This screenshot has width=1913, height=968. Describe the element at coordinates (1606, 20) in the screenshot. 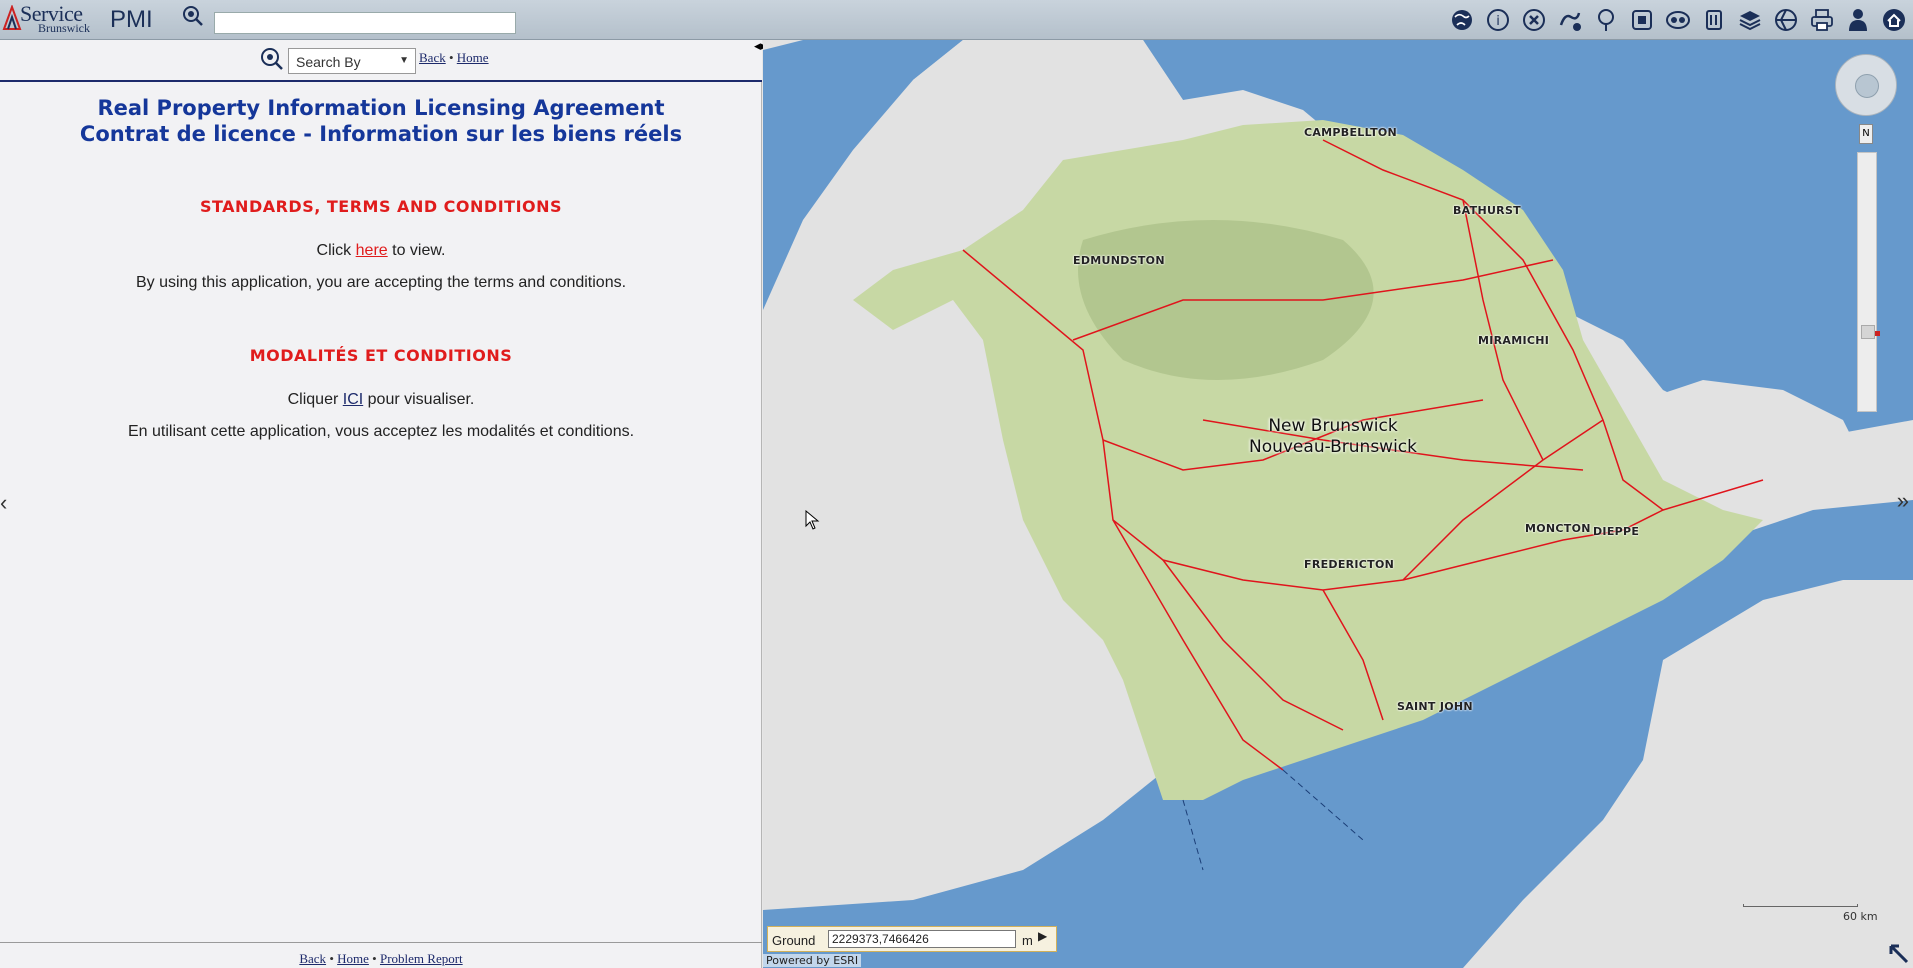

I see `pushpin-icon` at that location.